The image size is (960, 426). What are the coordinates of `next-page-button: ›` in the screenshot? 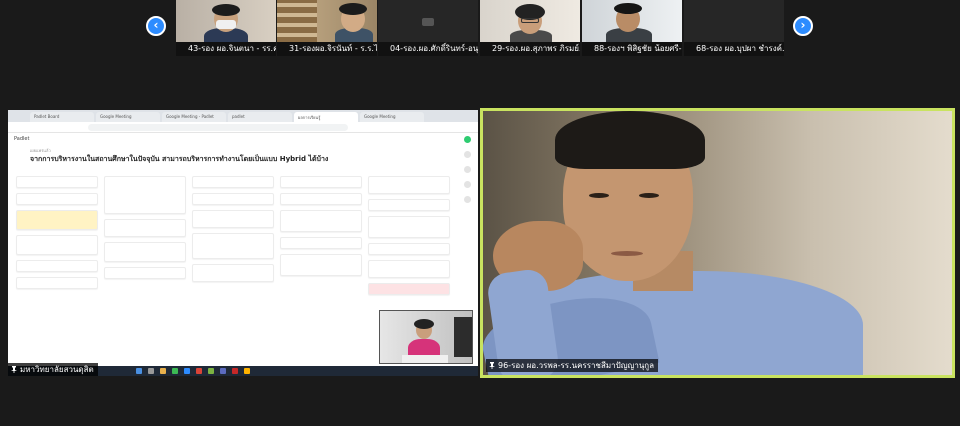 It's located at (803, 26).